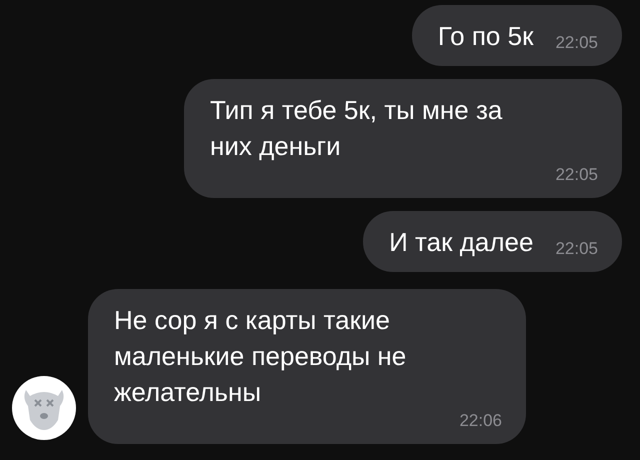 This screenshot has width=640, height=460. What do you see at coordinates (486, 36) in the screenshot?
I see `message-text: Го по 5к` at bounding box center [486, 36].